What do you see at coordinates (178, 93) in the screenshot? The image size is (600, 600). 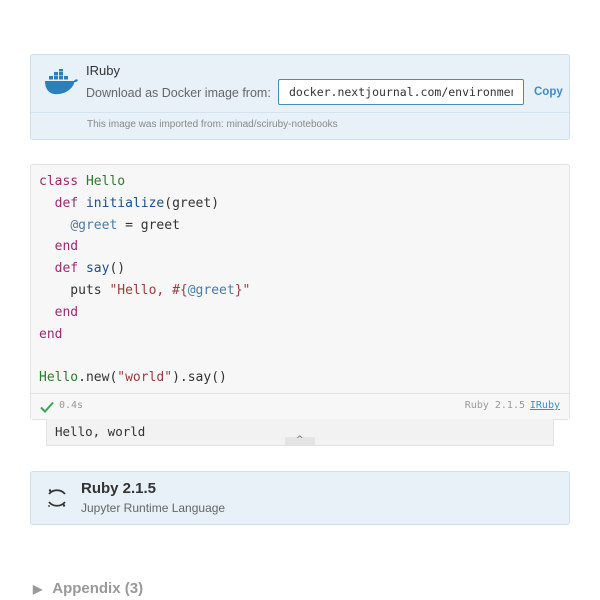 I see `download-label: Download as Docker image from:` at bounding box center [178, 93].